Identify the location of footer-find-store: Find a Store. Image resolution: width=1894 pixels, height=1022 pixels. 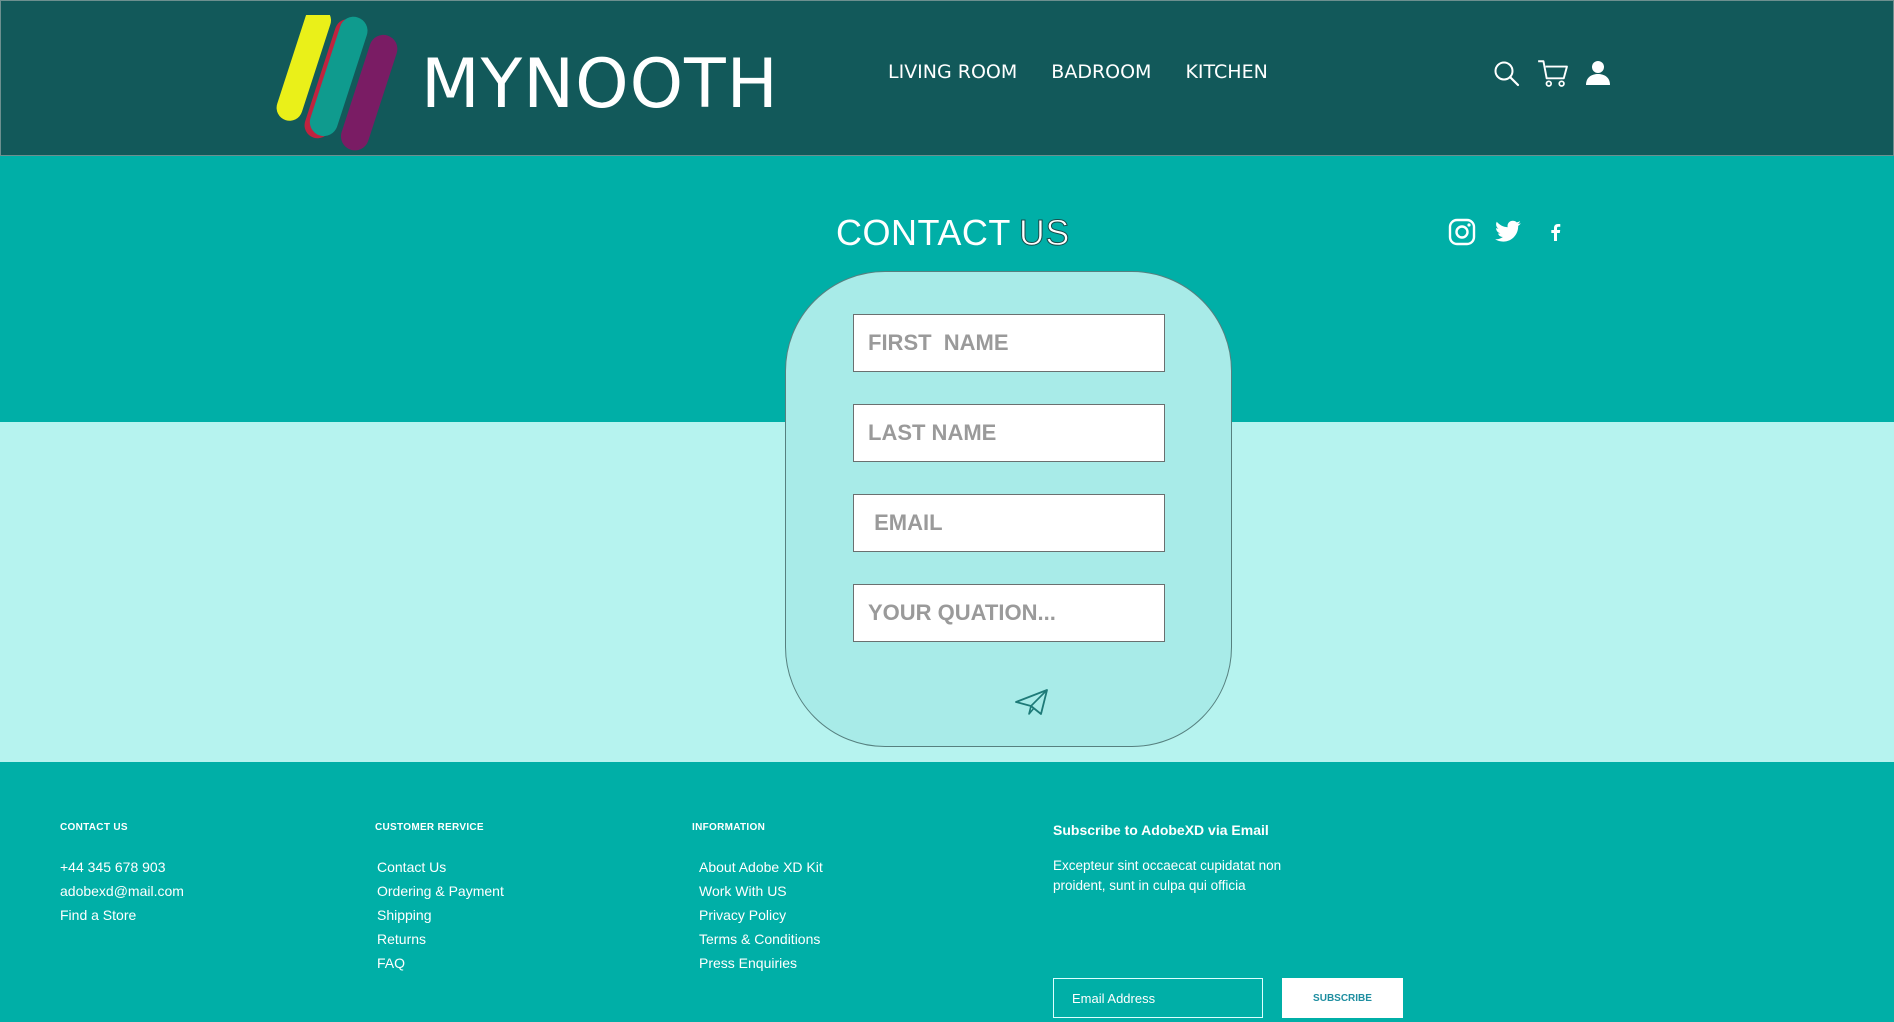
(122, 915).